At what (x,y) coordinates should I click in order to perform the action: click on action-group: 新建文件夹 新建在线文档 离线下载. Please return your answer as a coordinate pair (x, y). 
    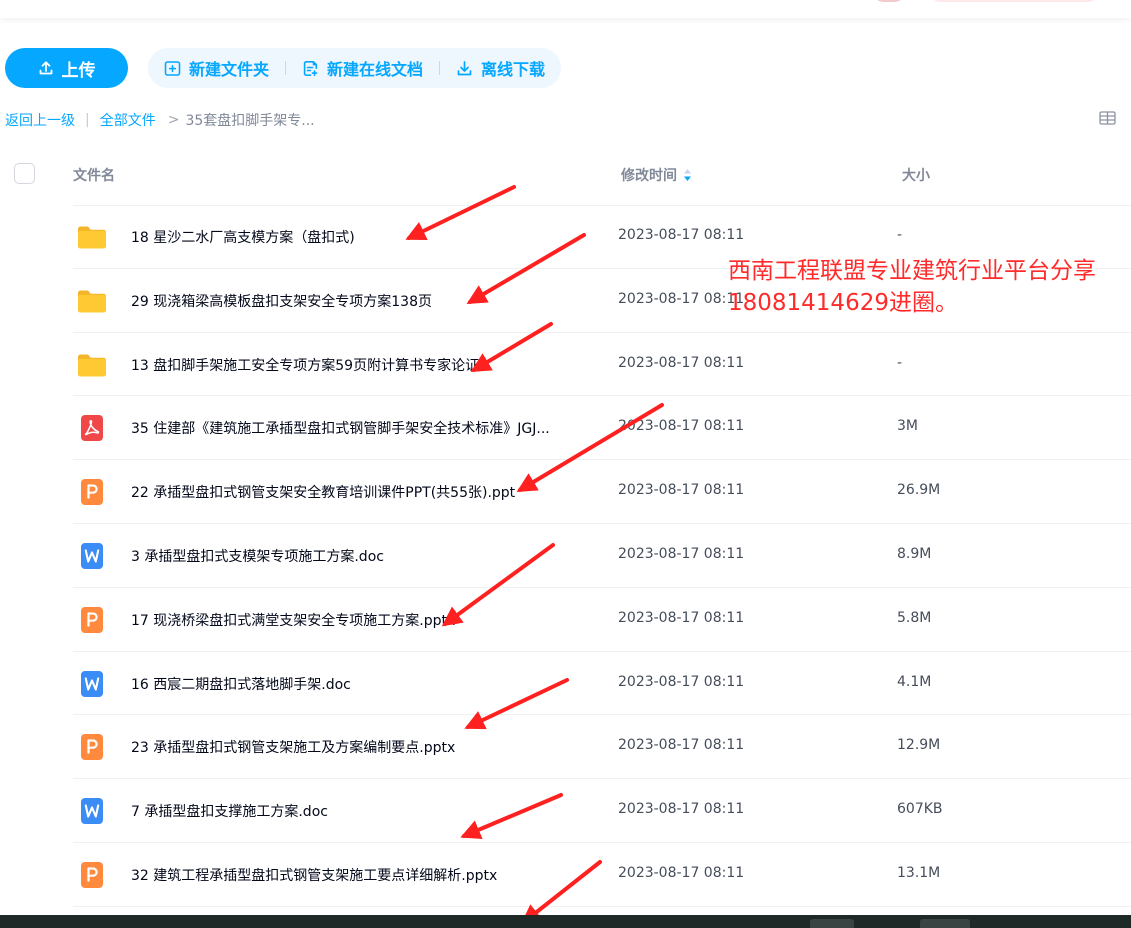
    Looking at the image, I should click on (355, 68).